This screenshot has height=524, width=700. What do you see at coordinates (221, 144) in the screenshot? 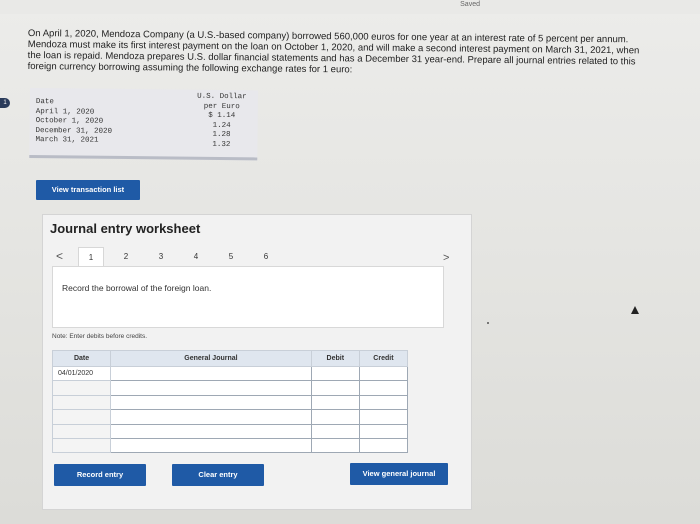
I see `rate-value-cell: 1.32` at bounding box center [221, 144].